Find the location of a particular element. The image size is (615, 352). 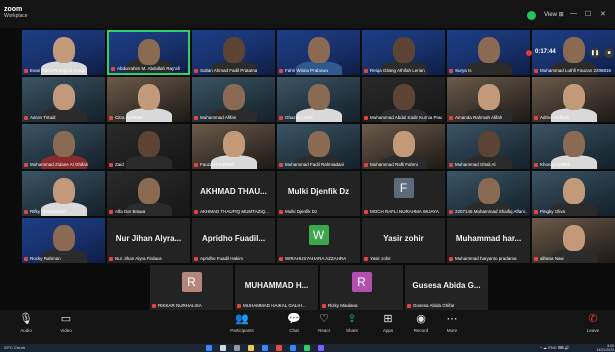

participant-tile: R RIKKAR NURHALISA is located at coordinates (191, 287).